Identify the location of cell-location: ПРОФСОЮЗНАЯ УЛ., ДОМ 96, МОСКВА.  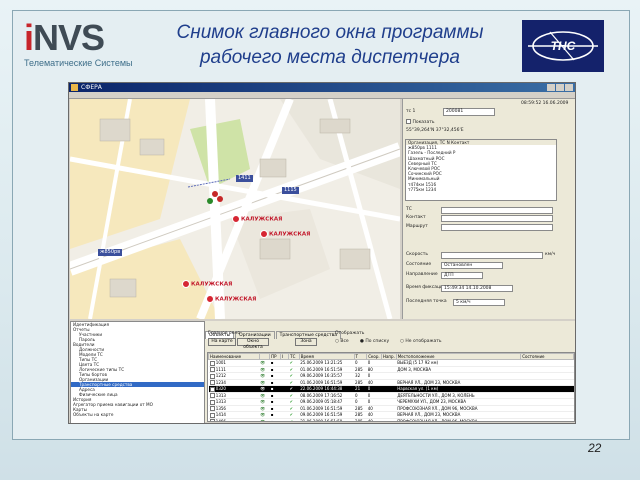
(458, 419).